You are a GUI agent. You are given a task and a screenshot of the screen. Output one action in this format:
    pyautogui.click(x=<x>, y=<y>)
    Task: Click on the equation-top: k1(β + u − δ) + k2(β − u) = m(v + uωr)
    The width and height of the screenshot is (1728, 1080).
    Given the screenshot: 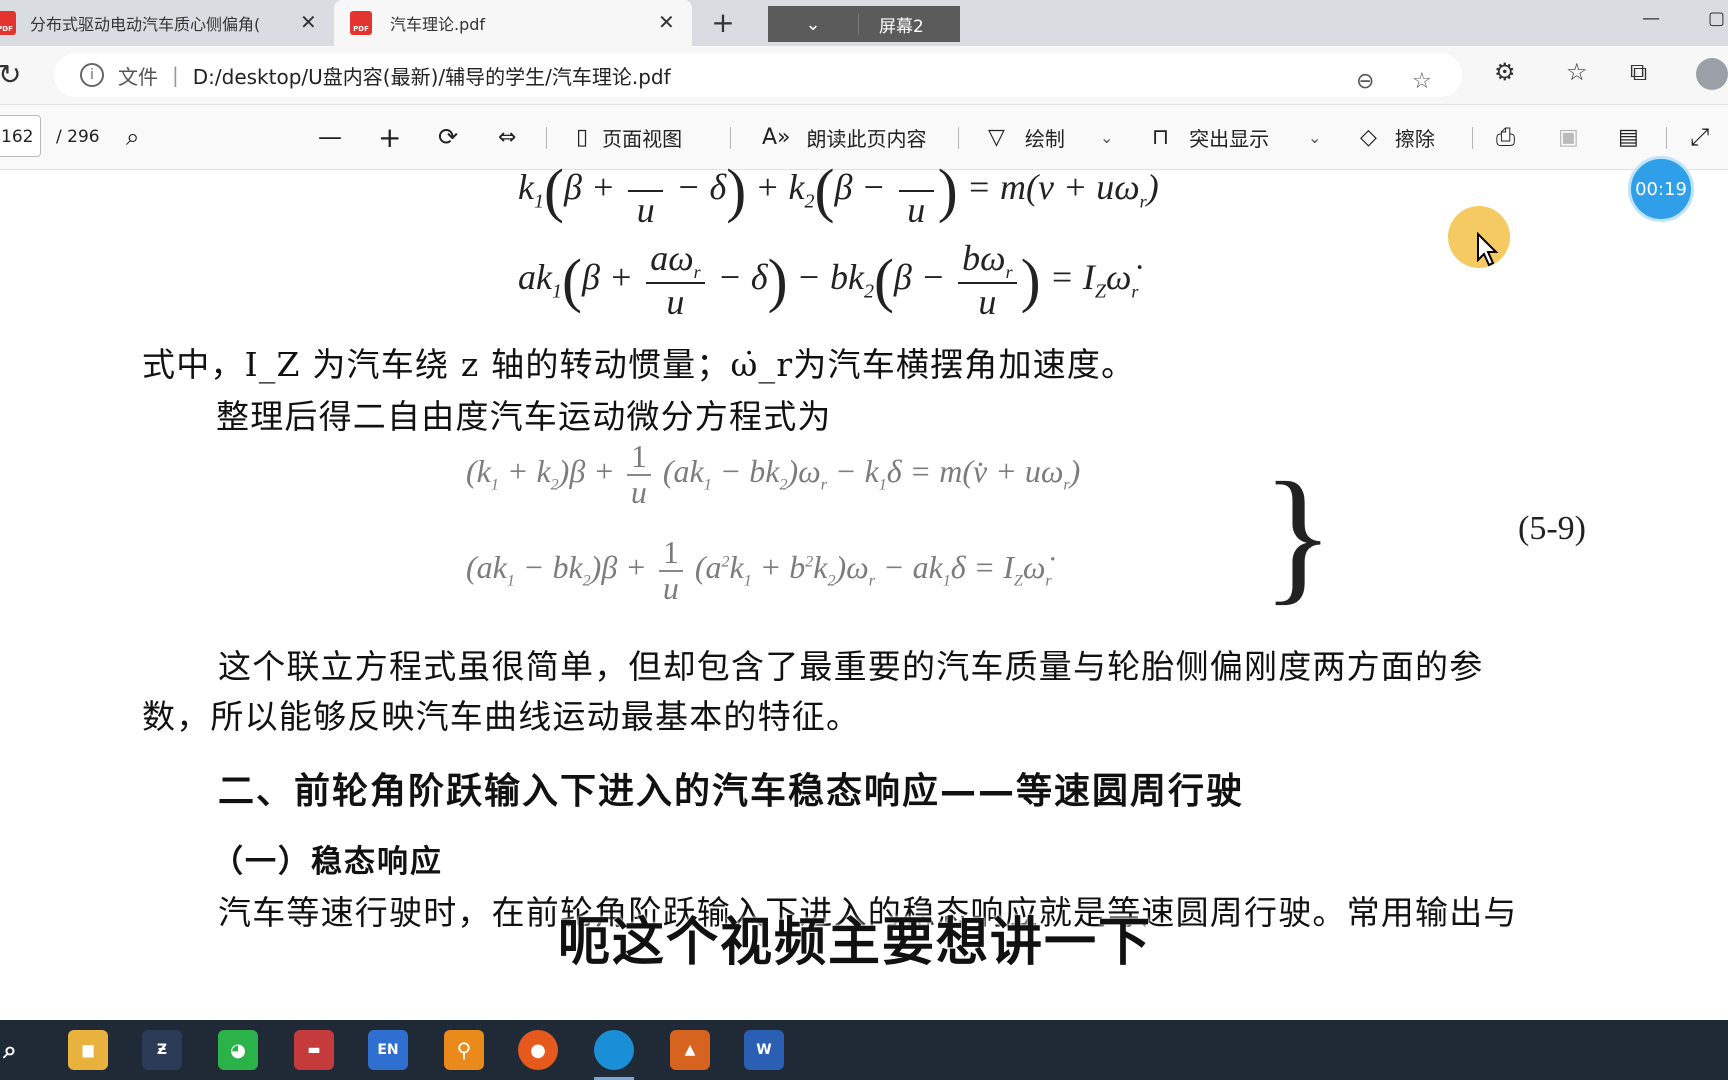 What is the action you would take?
    pyautogui.click(x=838, y=191)
    